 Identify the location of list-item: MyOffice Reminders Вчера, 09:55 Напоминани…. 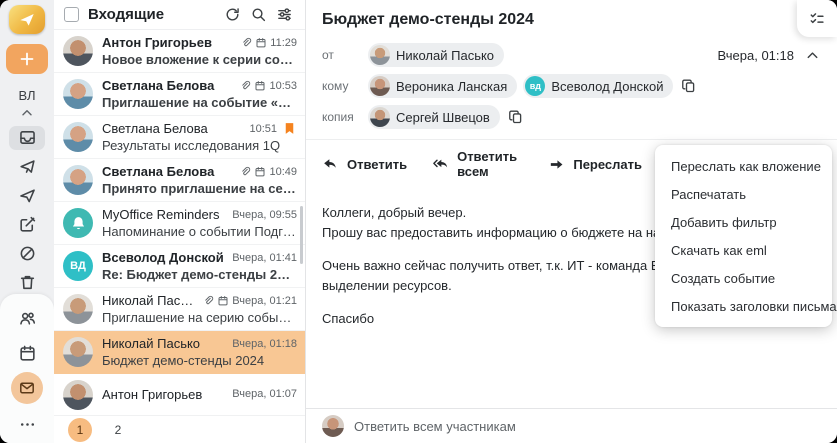
(179, 223).